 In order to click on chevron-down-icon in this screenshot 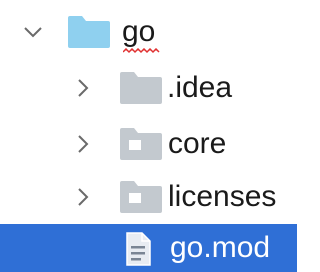, I will do `click(33, 32)`.